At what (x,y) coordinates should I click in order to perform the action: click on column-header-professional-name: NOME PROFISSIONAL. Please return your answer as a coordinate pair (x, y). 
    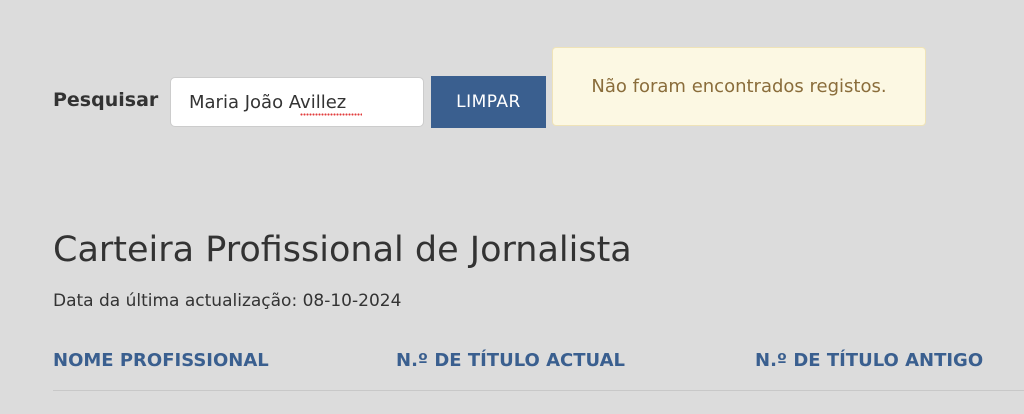
    Looking at the image, I should click on (161, 360).